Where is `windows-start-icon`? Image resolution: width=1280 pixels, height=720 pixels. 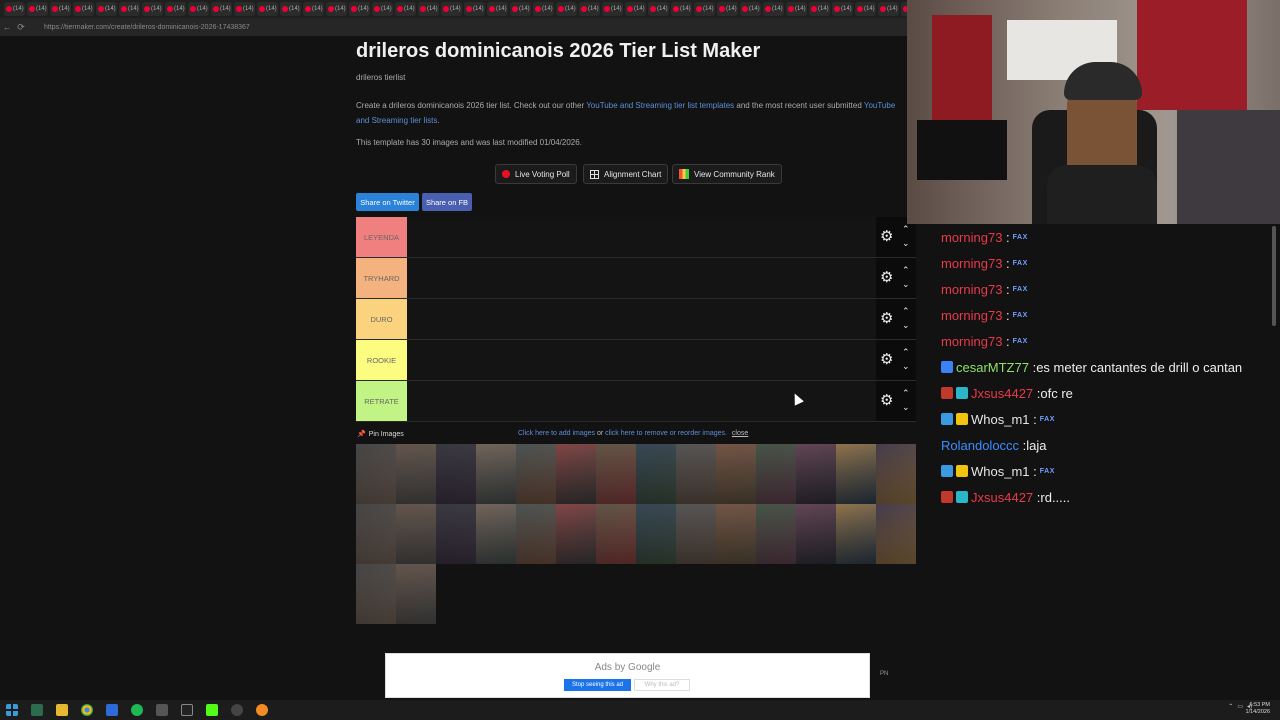 windows-start-icon is located at coordinates (12, 710).